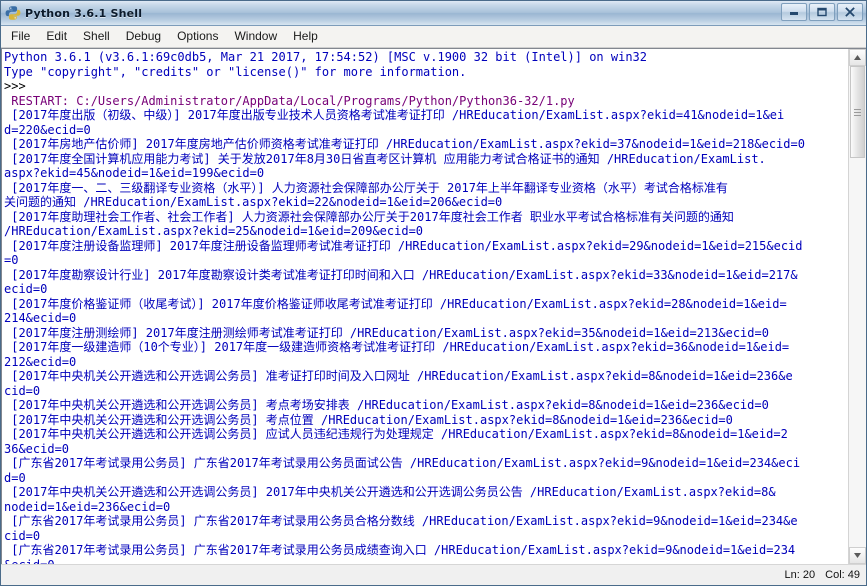 The width and height of the screenshot is (867, 586). I want to click on menu-item-window: Window, so click(255, 36).